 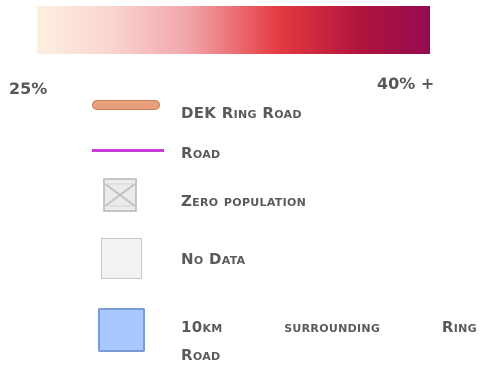 What do you see at coordinates (128, 150) in the screenshot?
I see `road-symbol` at bounding box center [128, 150].